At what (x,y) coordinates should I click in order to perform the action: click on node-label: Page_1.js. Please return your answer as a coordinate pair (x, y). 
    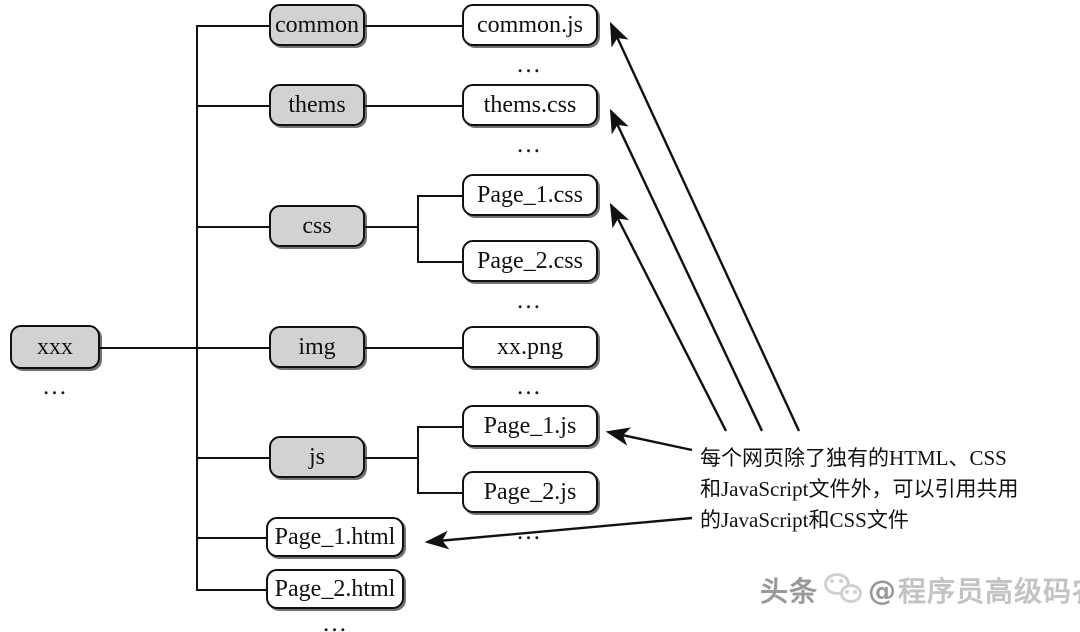
    Looking at the image, I should click on (530, 426).